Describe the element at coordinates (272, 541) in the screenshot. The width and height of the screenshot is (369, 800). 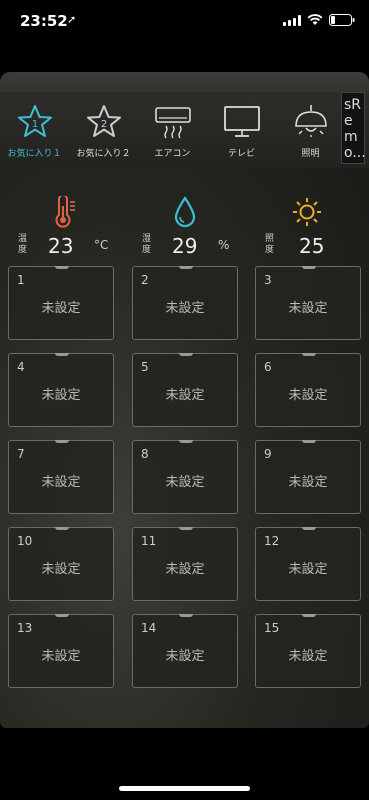
I see `button-number: 12` at that location.